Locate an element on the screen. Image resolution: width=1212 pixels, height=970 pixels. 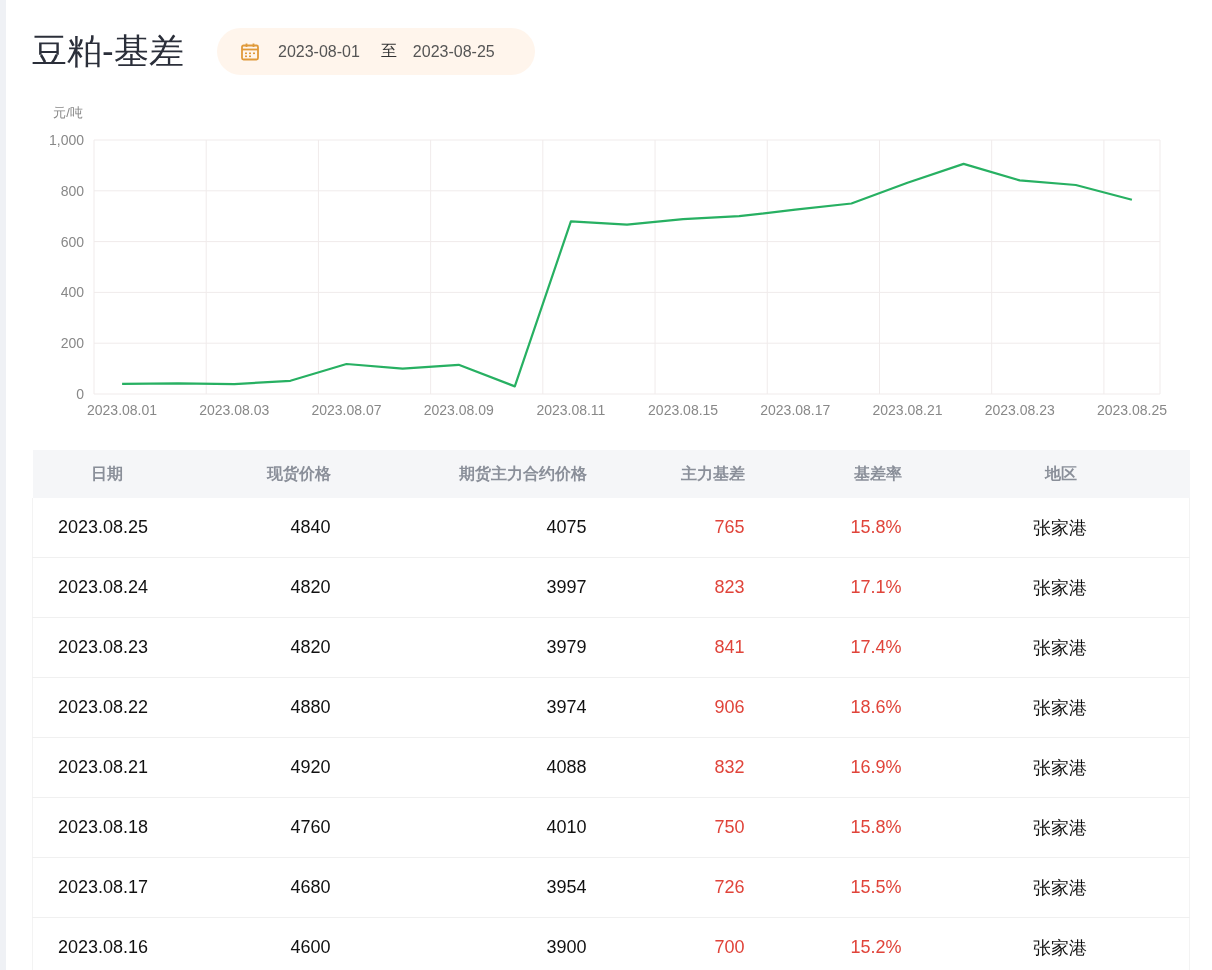
table-cell: 906 is located at coordinates (665, 707).